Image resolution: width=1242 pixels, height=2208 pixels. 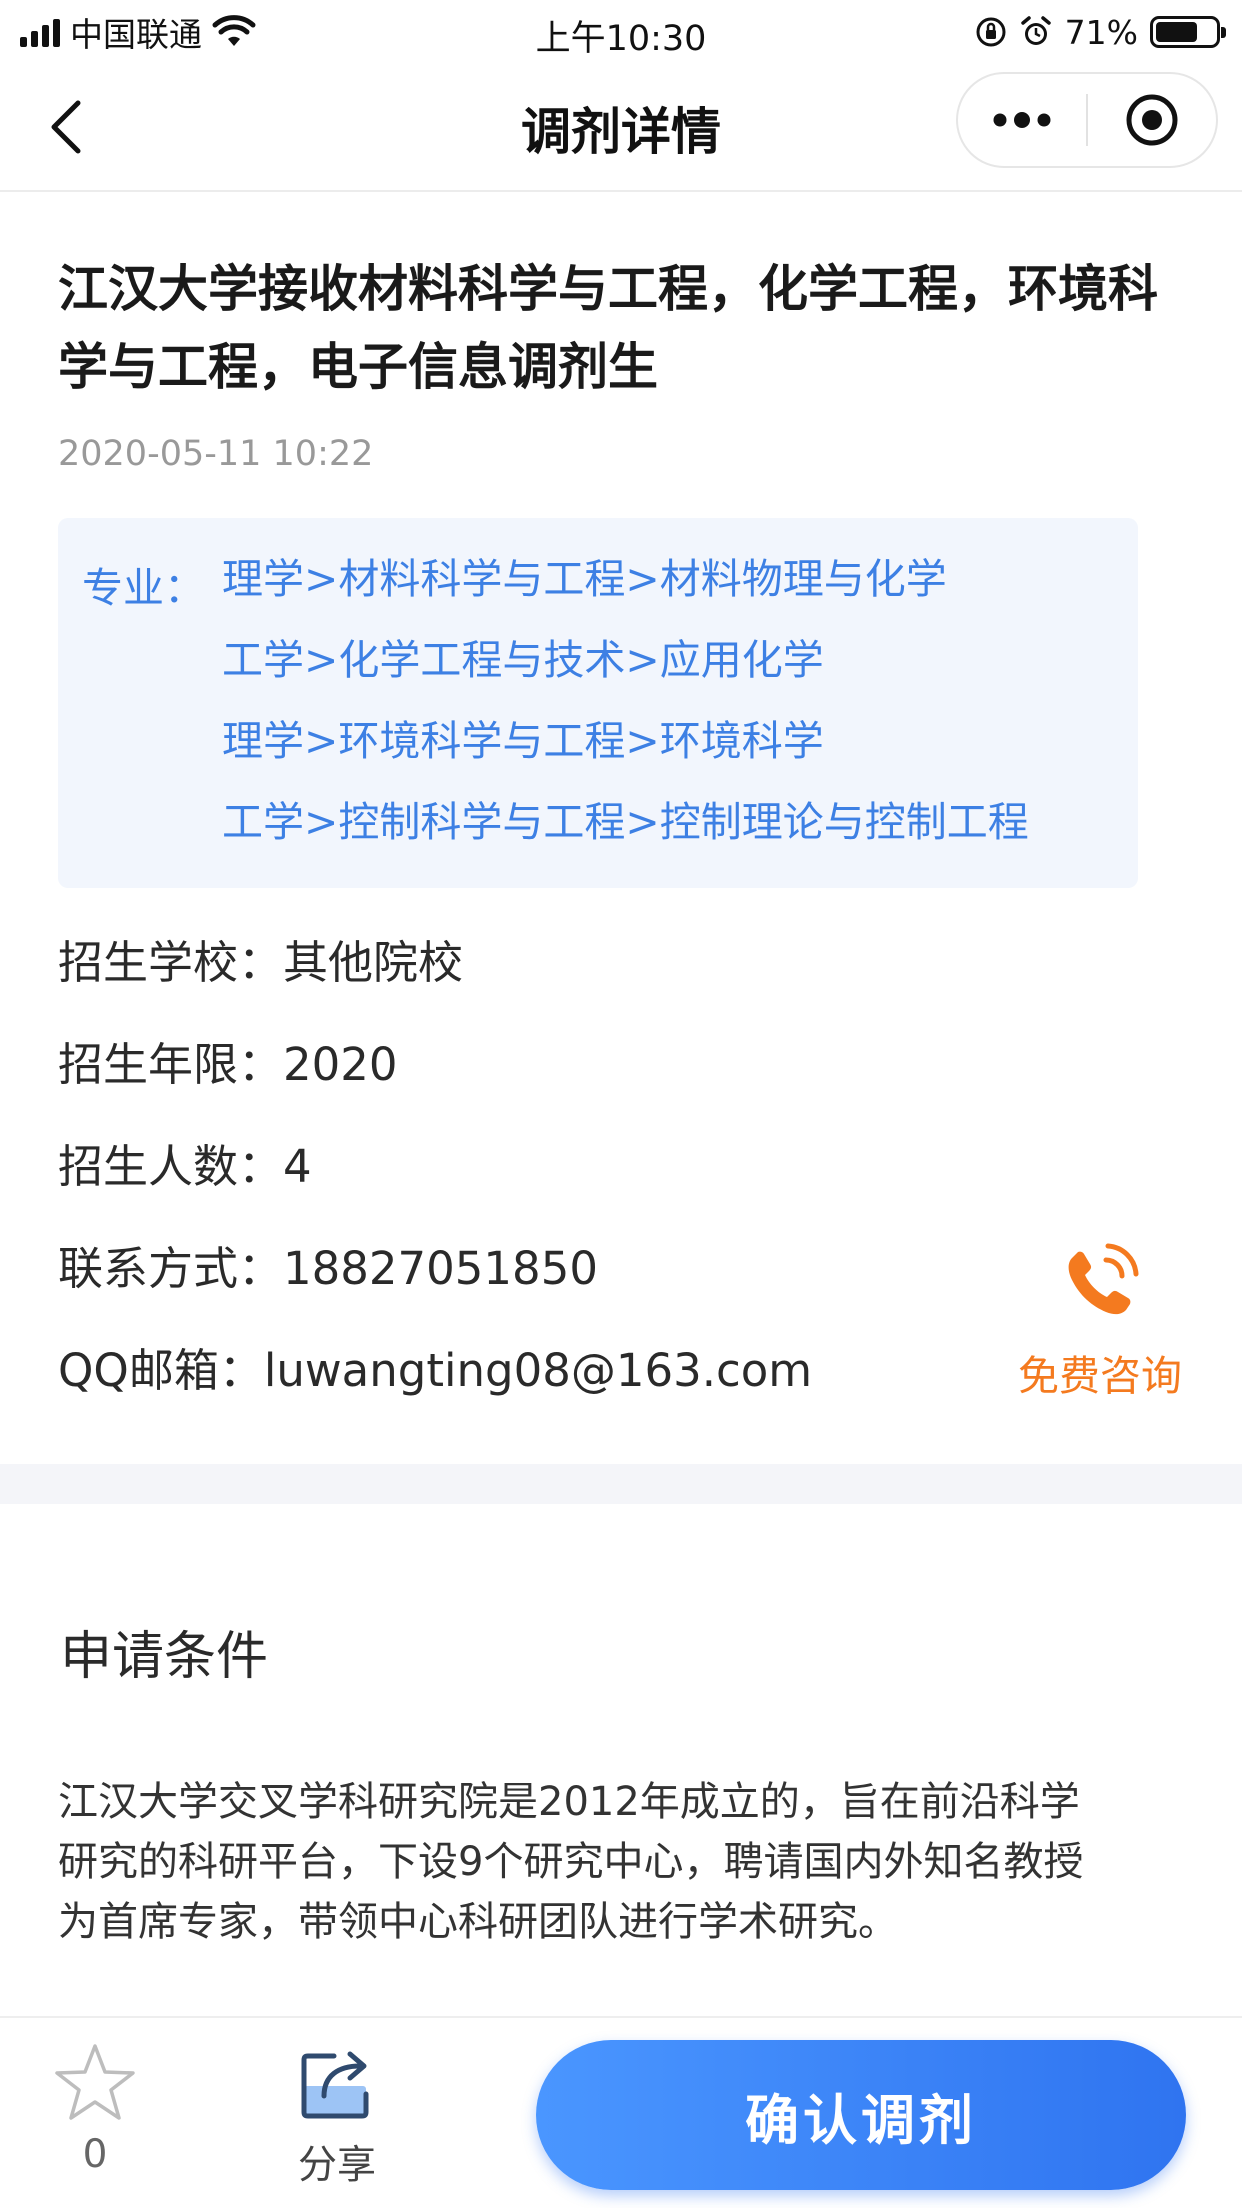 What do you see at coordinates (95, 2082) in the screenshot?
I see `star-icon` at bounding box center [95, 2082].